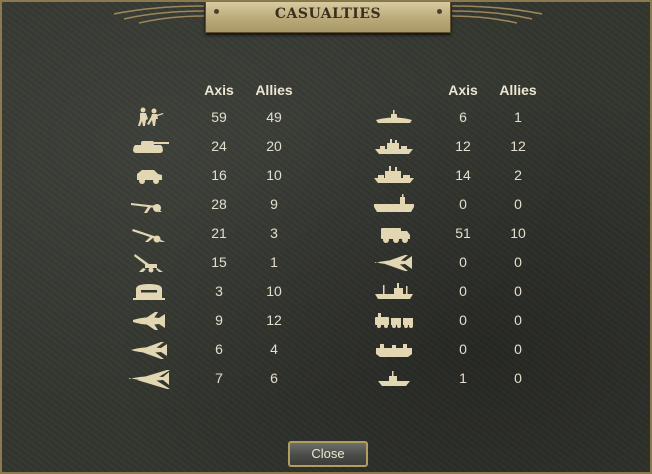 This screenshot has height=474, width=652. Describe the element at coordinates (395, 235) in the screenshot. I see `supply-truck-icon` at that location.